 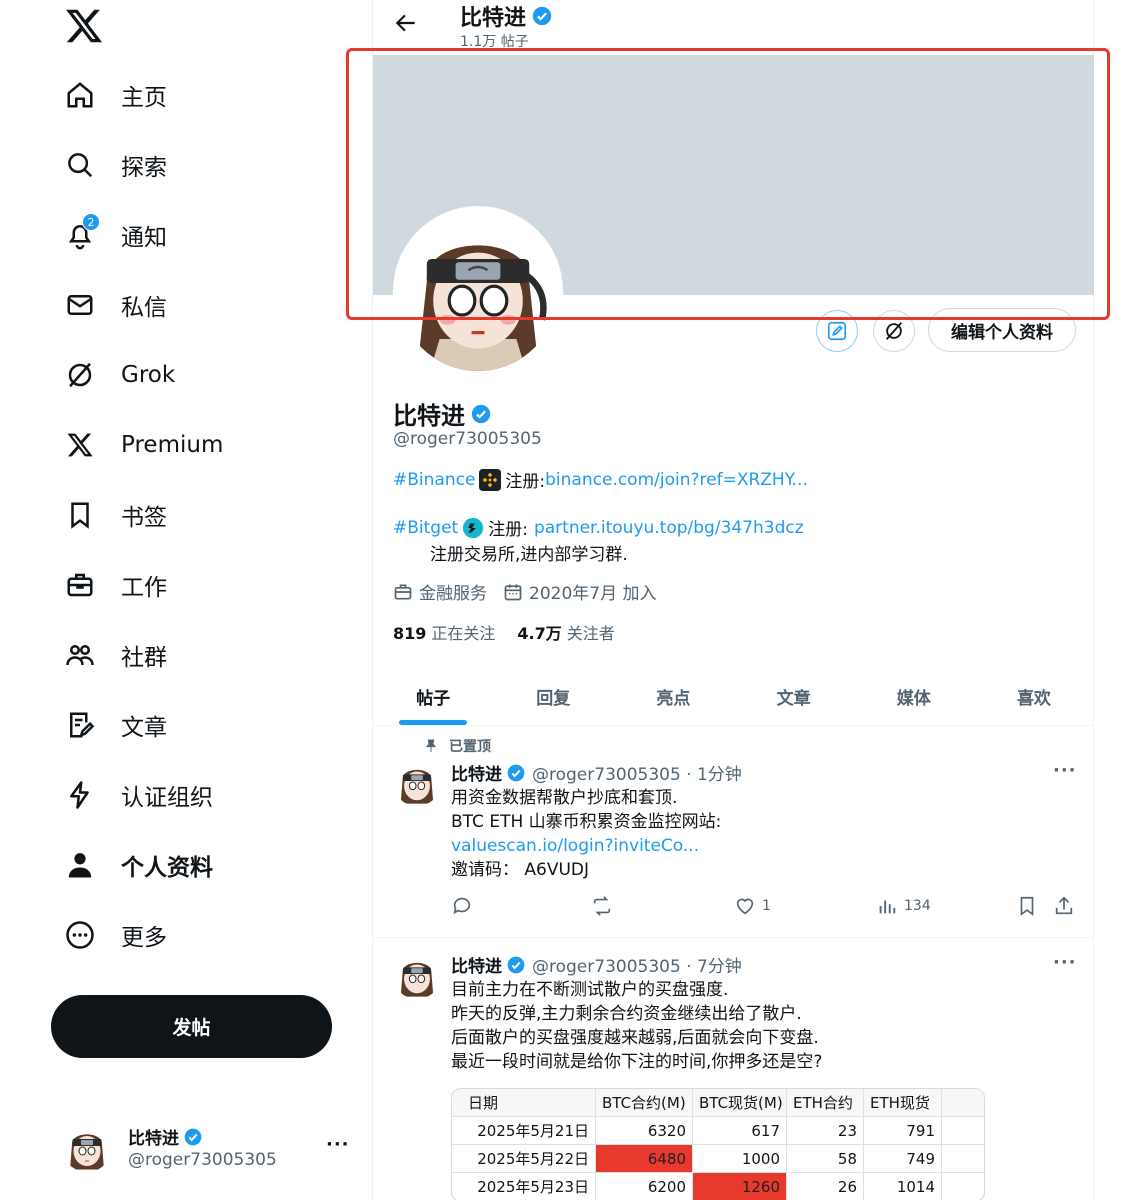 What do you see at coordinates (114, 95) in the screenshot?
I see `sidebar-item-home: 主页` at bounding box center [114, 95].